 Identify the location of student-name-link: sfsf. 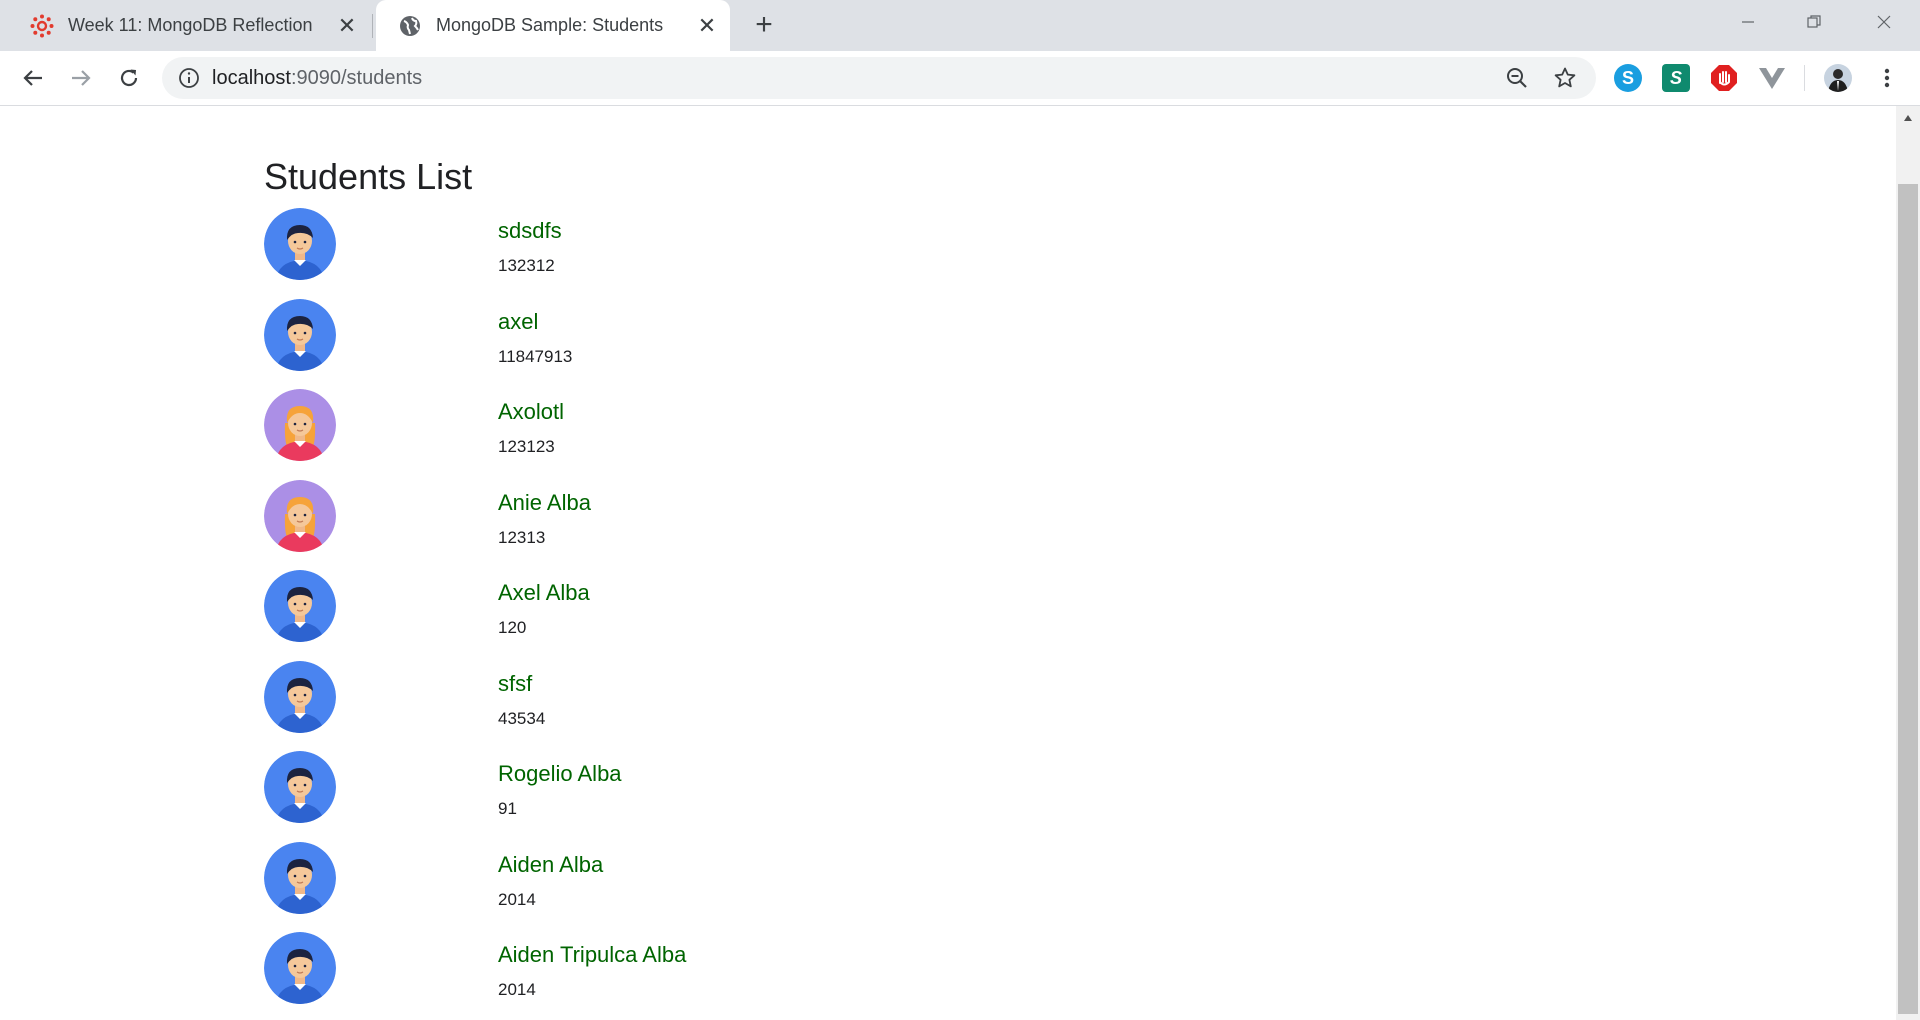
(515, 684).